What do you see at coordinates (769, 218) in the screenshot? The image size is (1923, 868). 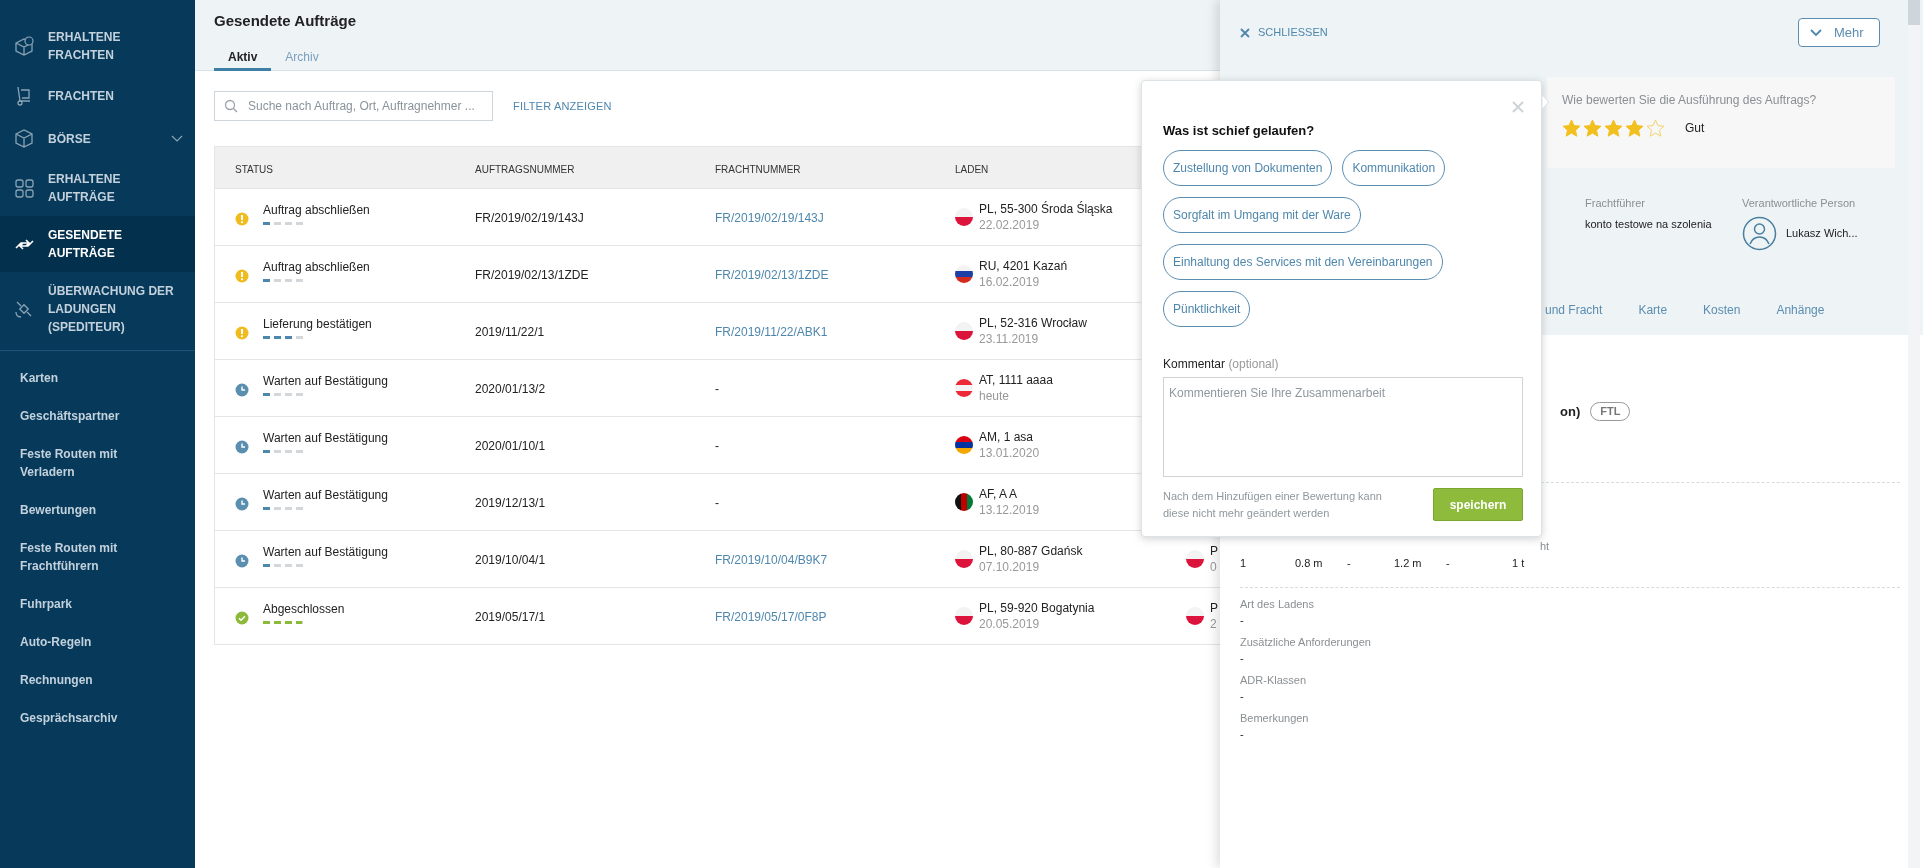 I see `freight-link: FR/2019/02/19/143J` at bounding box center [769, 218].